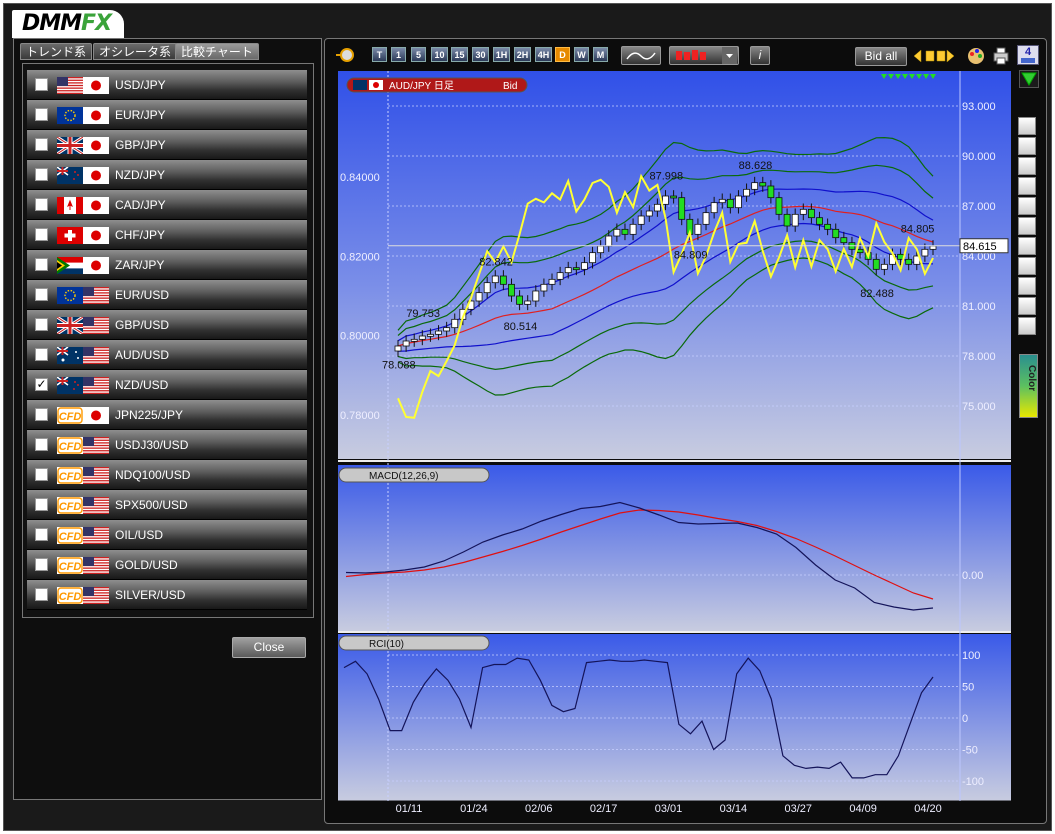  I want to click on rci-axis-label: -100, so click(973, 782).